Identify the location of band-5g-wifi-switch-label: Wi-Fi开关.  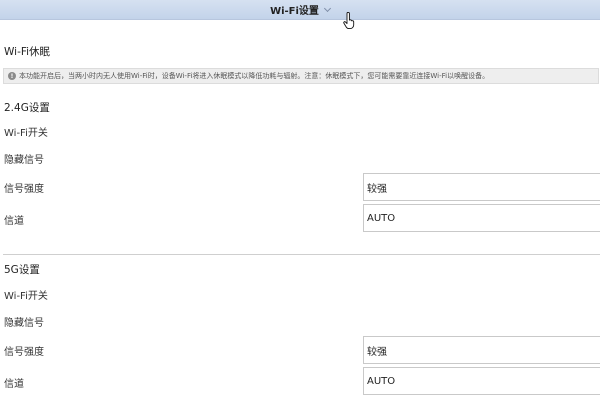
(26, 296).